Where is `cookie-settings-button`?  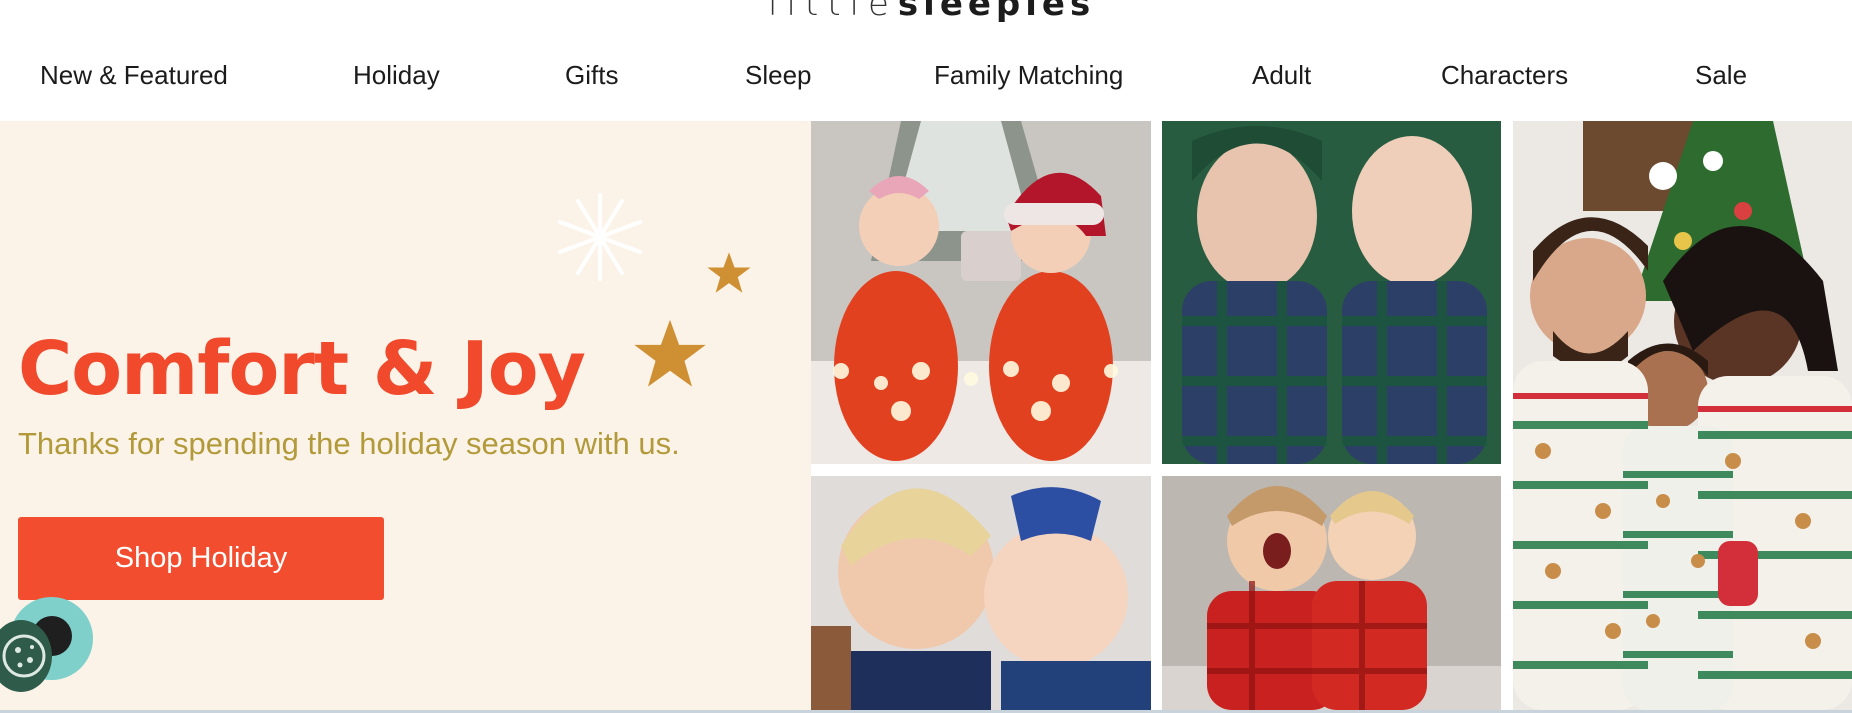
cookie-settings-button is located at coordinates (26, 656).